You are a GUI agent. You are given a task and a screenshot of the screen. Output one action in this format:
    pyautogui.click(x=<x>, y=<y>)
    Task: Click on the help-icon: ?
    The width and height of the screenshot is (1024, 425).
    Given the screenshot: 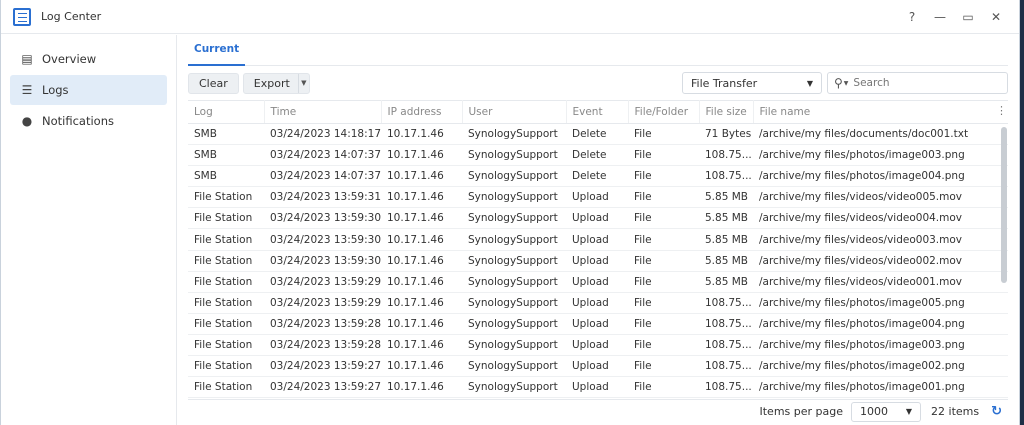 What is the action you would take?
    pyautogui.click(x=912, y=17)
    